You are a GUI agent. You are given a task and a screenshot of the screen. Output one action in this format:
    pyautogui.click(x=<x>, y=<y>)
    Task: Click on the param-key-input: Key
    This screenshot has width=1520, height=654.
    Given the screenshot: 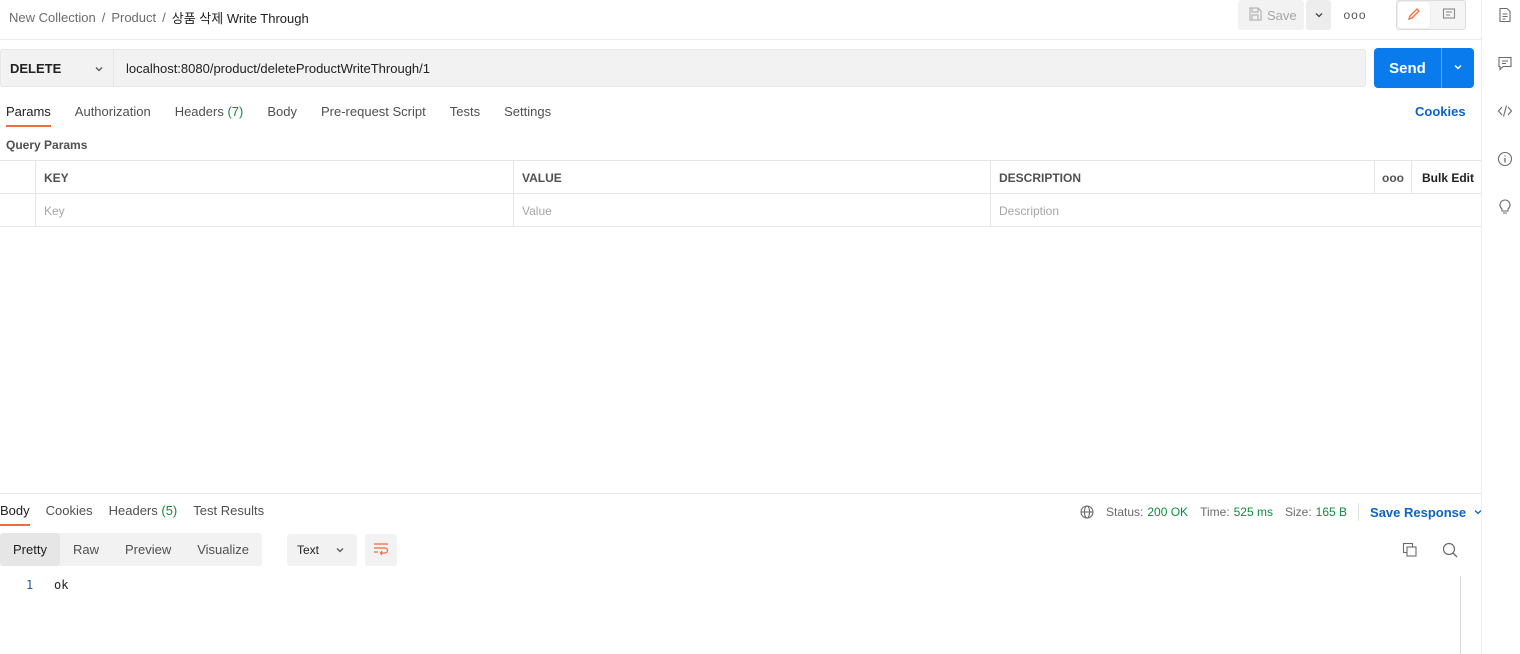 What is the action you would take?
    pyautogui.click(x=274, y=210)
    